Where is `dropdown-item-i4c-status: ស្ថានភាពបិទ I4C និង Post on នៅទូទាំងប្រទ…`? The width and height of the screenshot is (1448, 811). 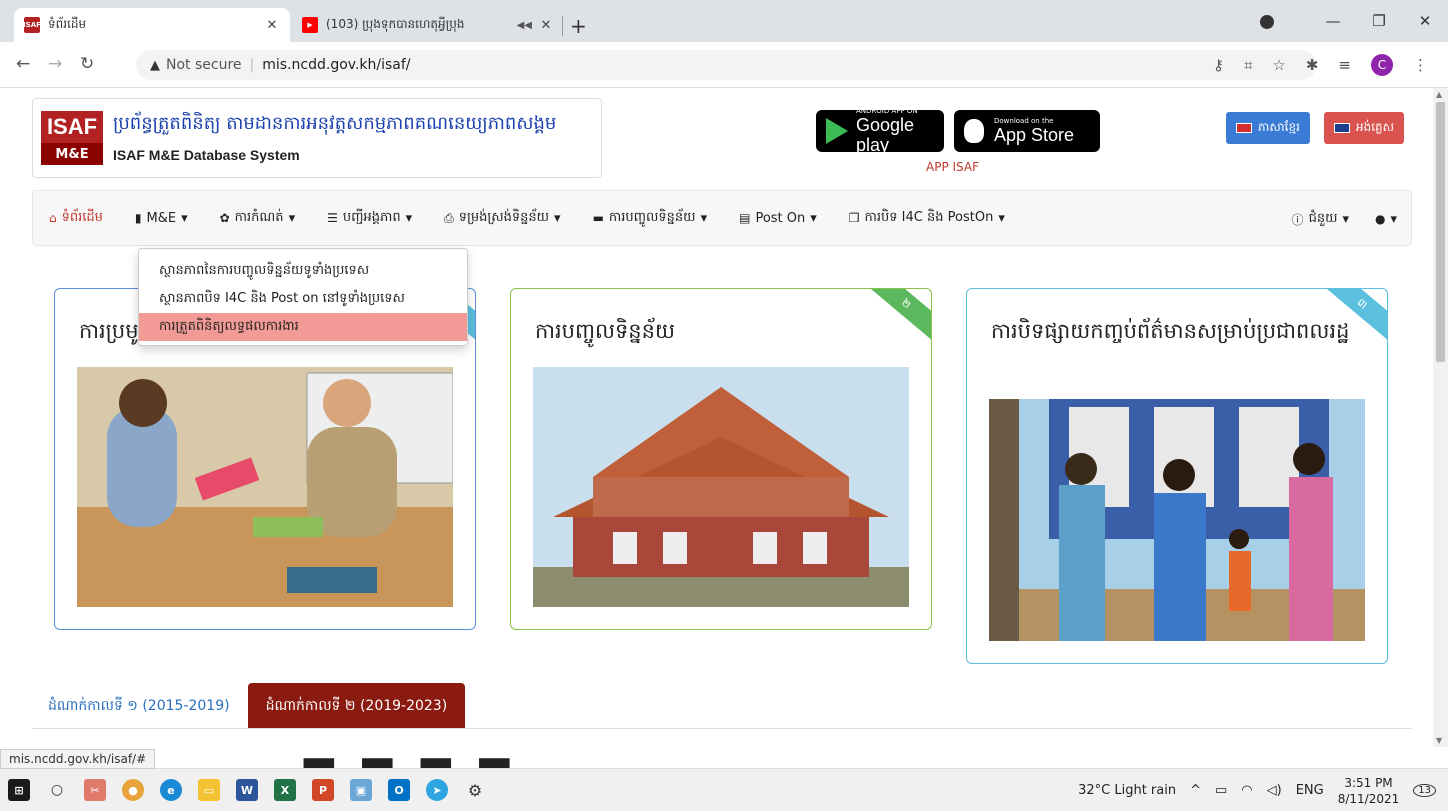
dropdown-item-i4c-status: ស្ថានភាពបិទ I4C និង Post on នៅទូទាំងប្រទ… is located at coordinates (303, 299).